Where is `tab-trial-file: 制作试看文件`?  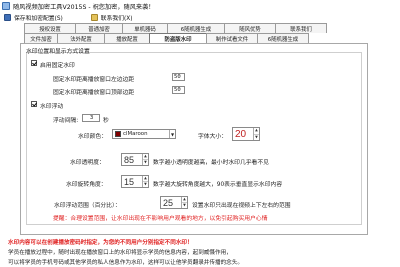
tab-trial-file: 制作试看文件 is located at coordinates (232, 38).